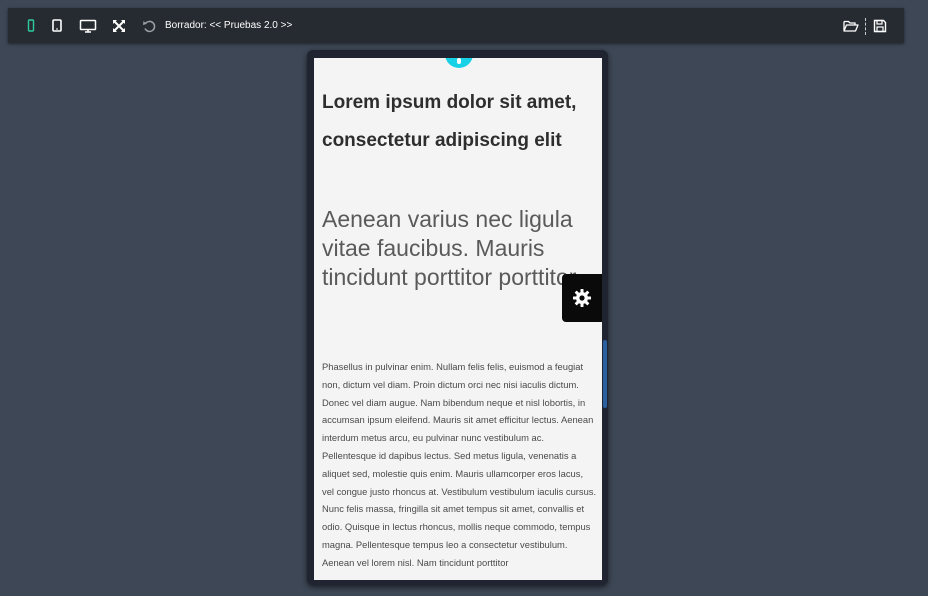 This screenshot has height=596, width=928. What do you see at coordinates (229, 25) in the screenshot?
I see `draft-title: Borrador: << Pruebas 2.0 >>` at bounding box center [229, 25].